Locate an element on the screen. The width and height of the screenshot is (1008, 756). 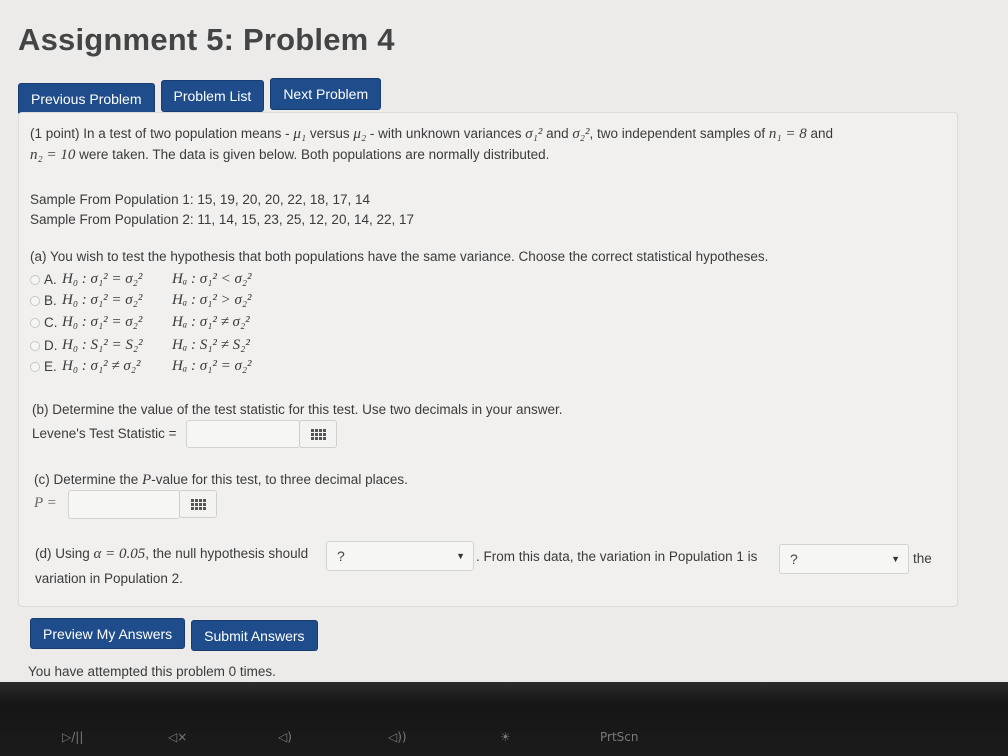
levene-statistic-label: Levene's Test Statistic = is located at coordinates (104, 433).